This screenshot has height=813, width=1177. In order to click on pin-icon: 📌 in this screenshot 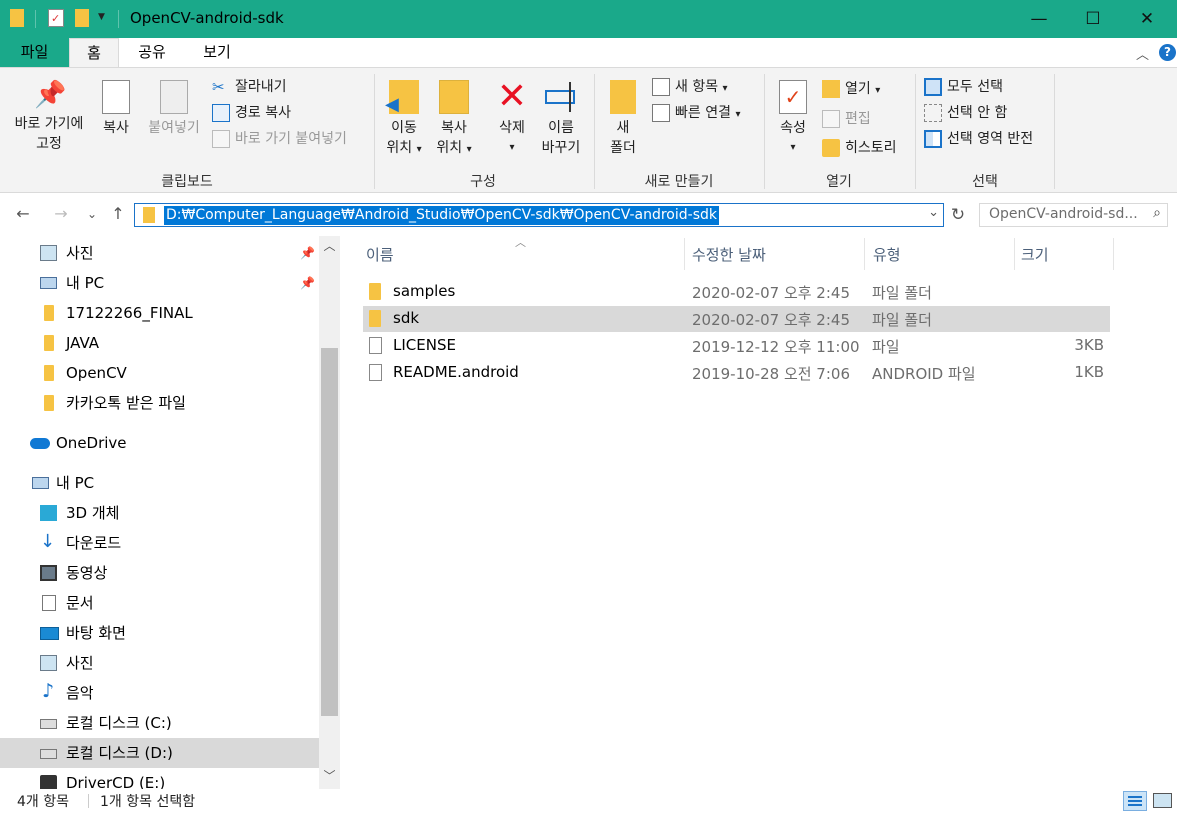, I will do `click(50, 95)`.